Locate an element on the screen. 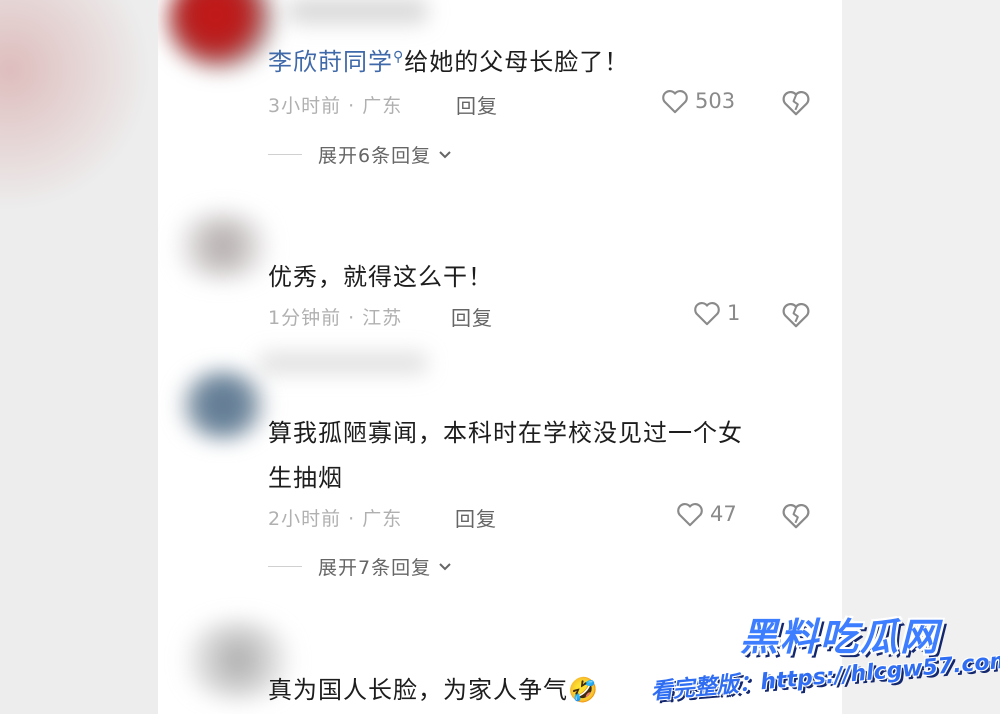  expand-label: 展开7条回复 is located at coordinates (375, 568).